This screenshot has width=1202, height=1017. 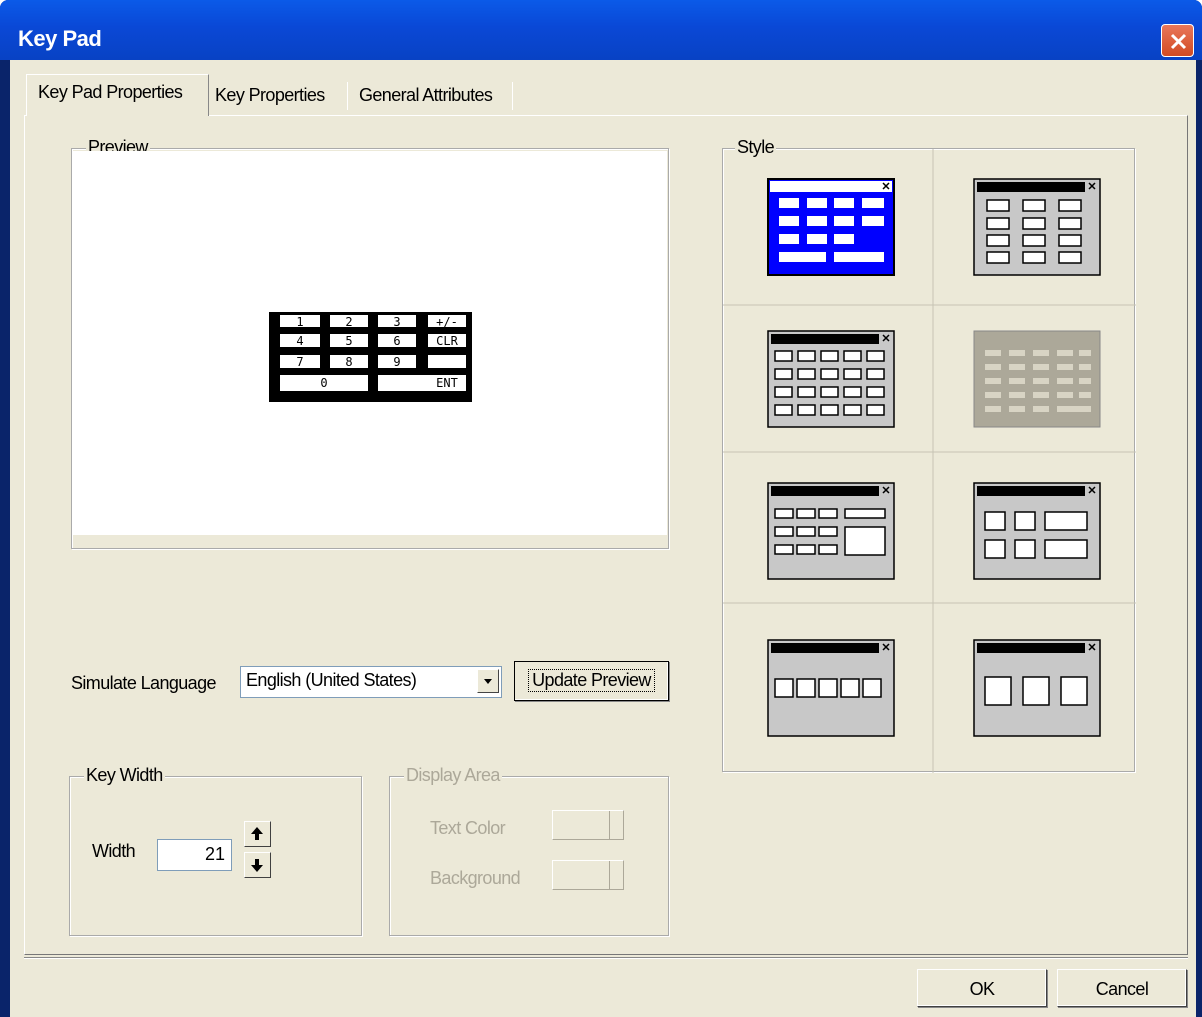 What do you see at coordinates (468, 828) in the screenshot?
I see `text-color-label: Text Color` at bounding box center [468, 828].